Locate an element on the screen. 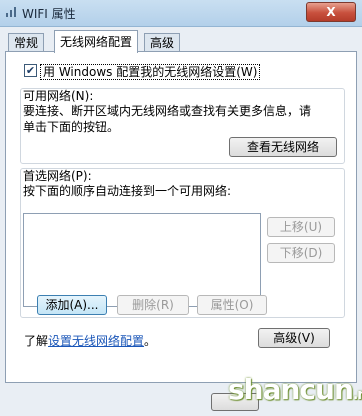 Image resolution: width=362 pixels, height=416 pixels. preferred-desc: 按下面的顺序自动连接到一个可用网络: is located at coordinates (127, 191).